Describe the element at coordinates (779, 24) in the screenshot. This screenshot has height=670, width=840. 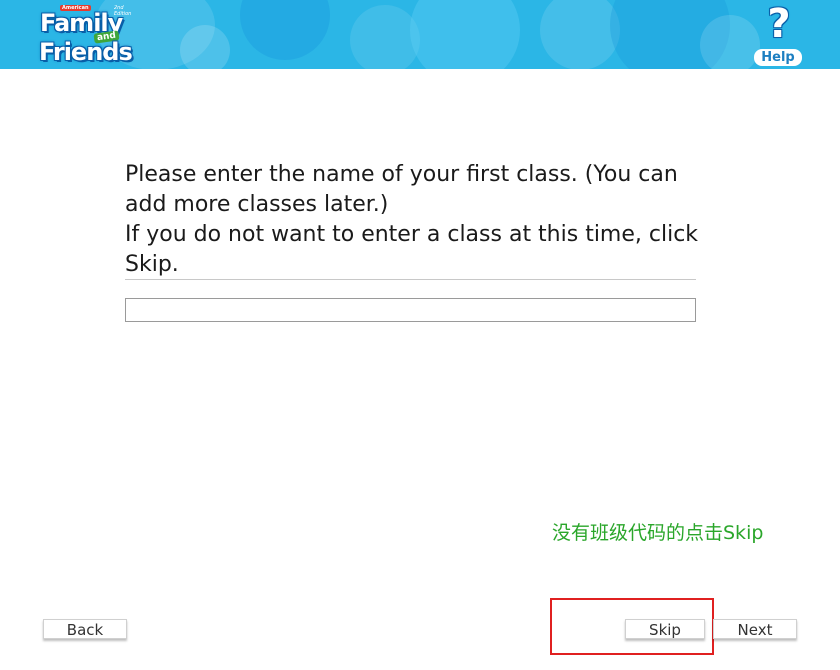
I see `question-mark-icon: ?` at that location.